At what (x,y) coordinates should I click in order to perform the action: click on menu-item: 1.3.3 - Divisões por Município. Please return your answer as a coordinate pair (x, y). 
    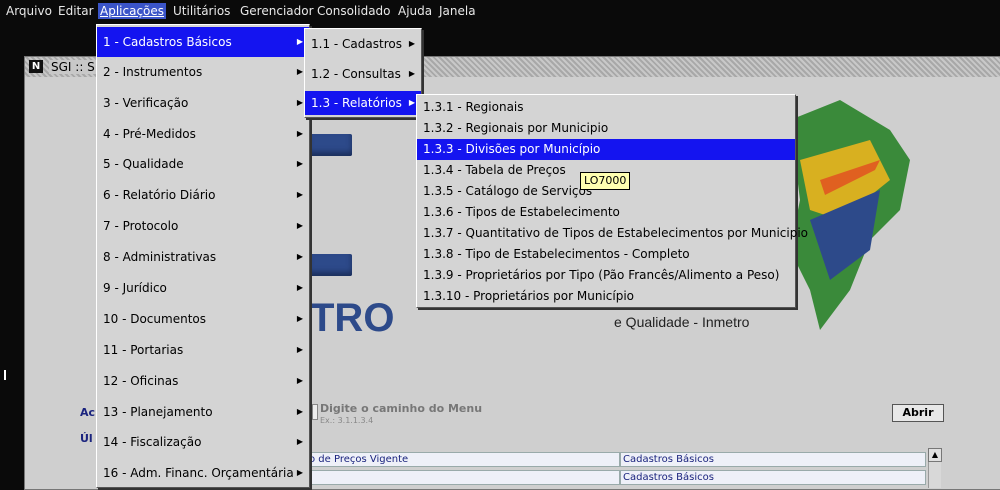
    Looking at the image, I should click on (606, 149).